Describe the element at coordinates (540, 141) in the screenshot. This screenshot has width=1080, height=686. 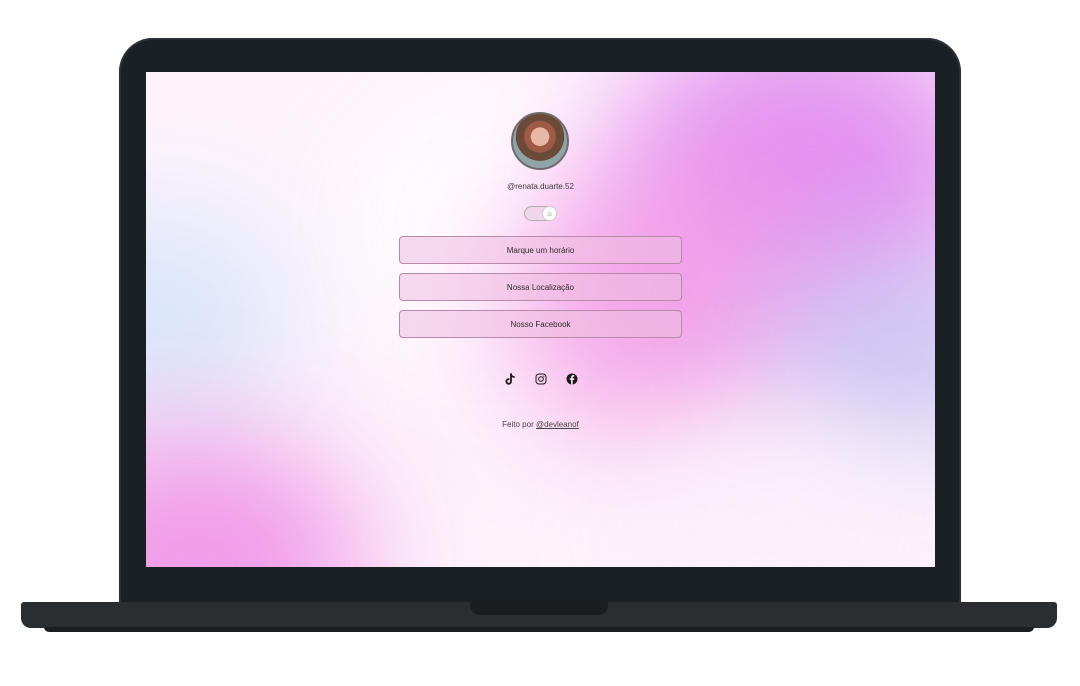
I see `avatar` at that location.